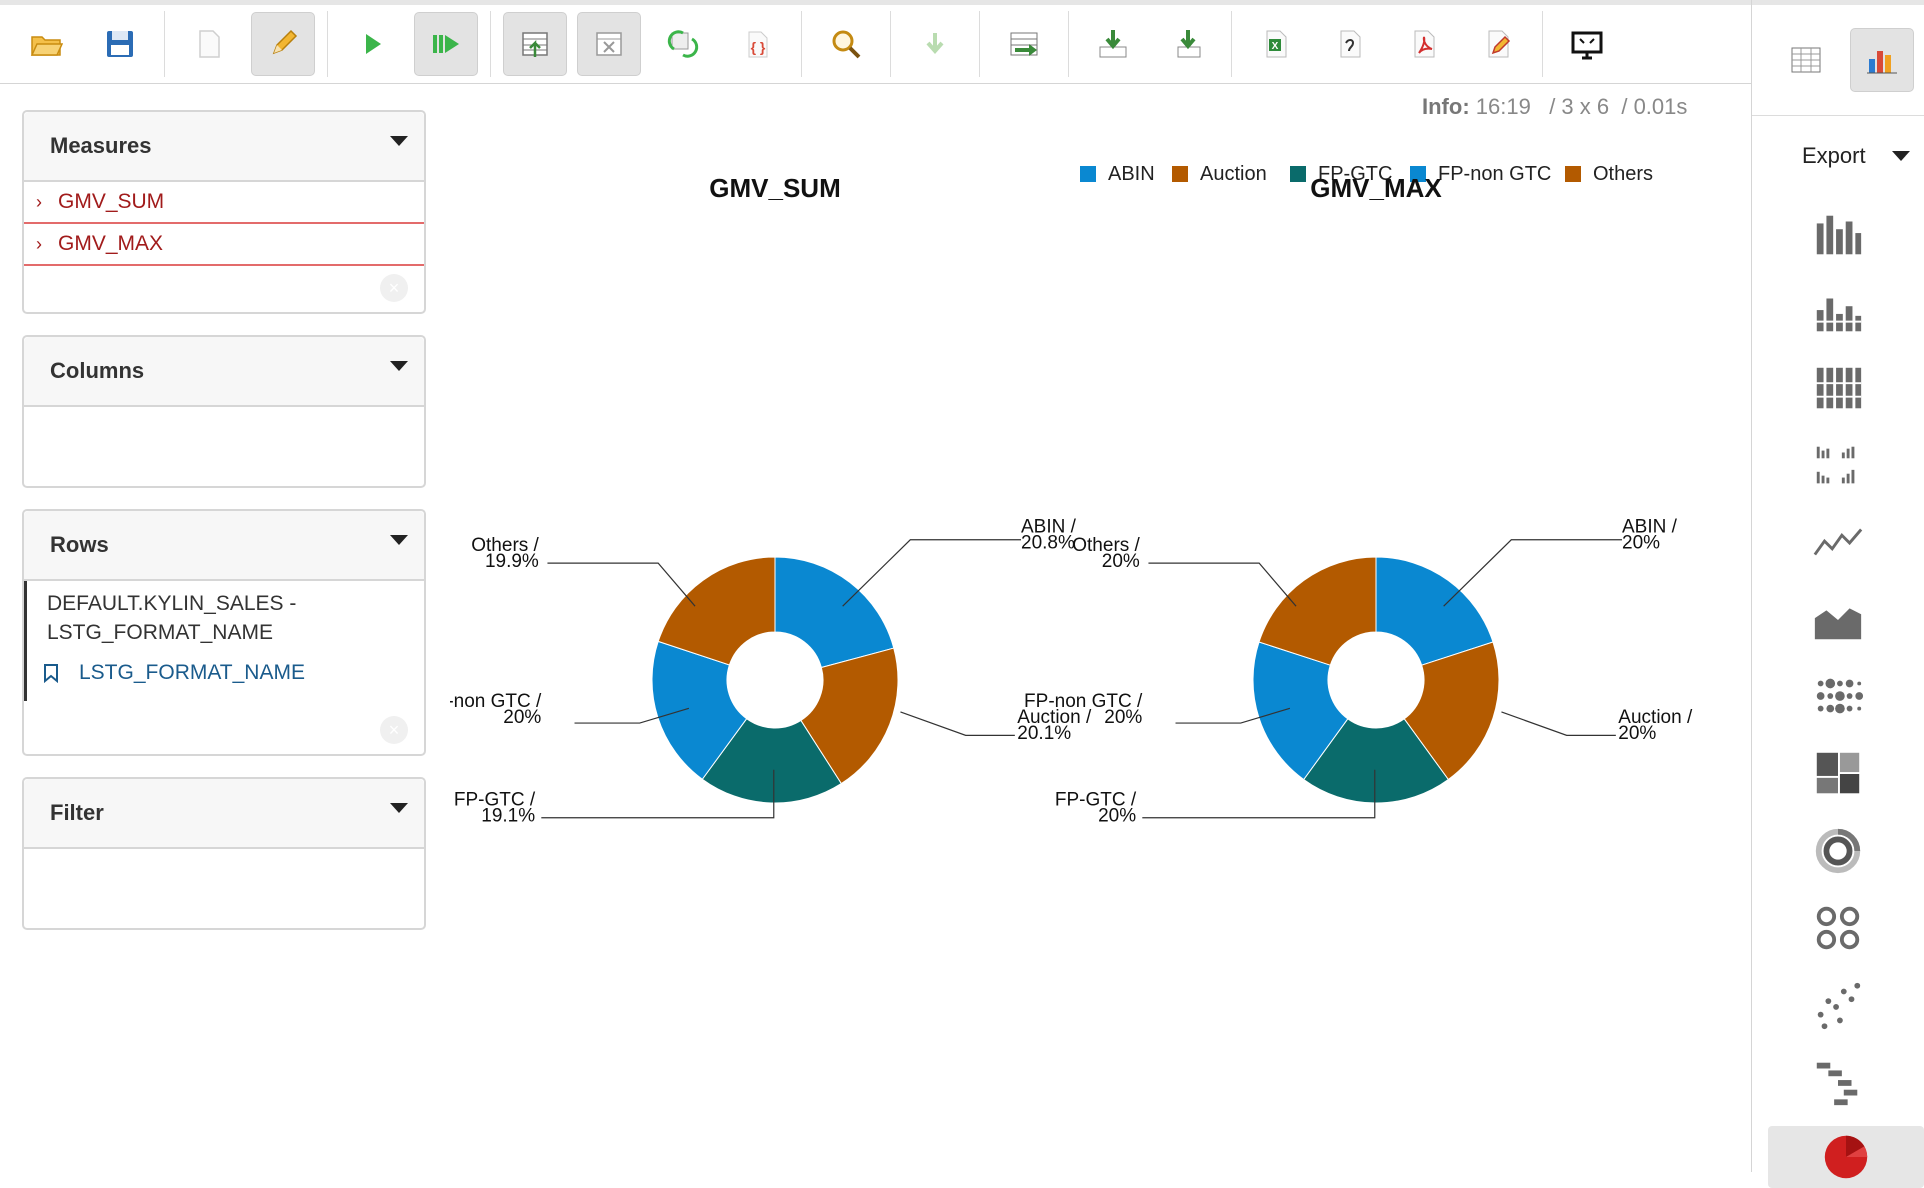 The image size is (1924, 1188). I want to click on bar-chart-mode-icon, so click(1882, 62).